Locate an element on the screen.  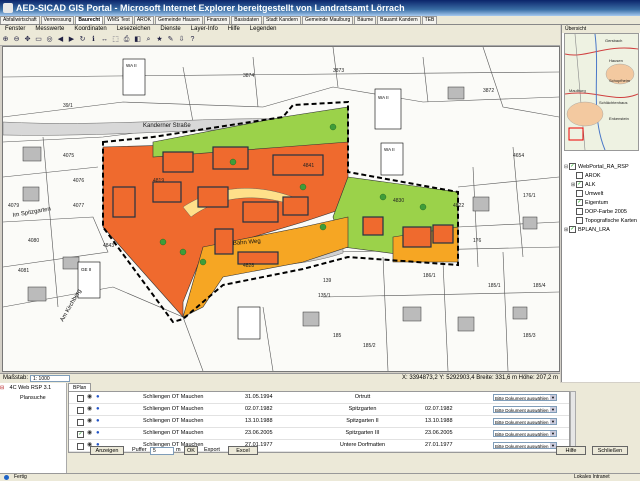
app-tab: Finanzen is located at coordinates (217, 20).